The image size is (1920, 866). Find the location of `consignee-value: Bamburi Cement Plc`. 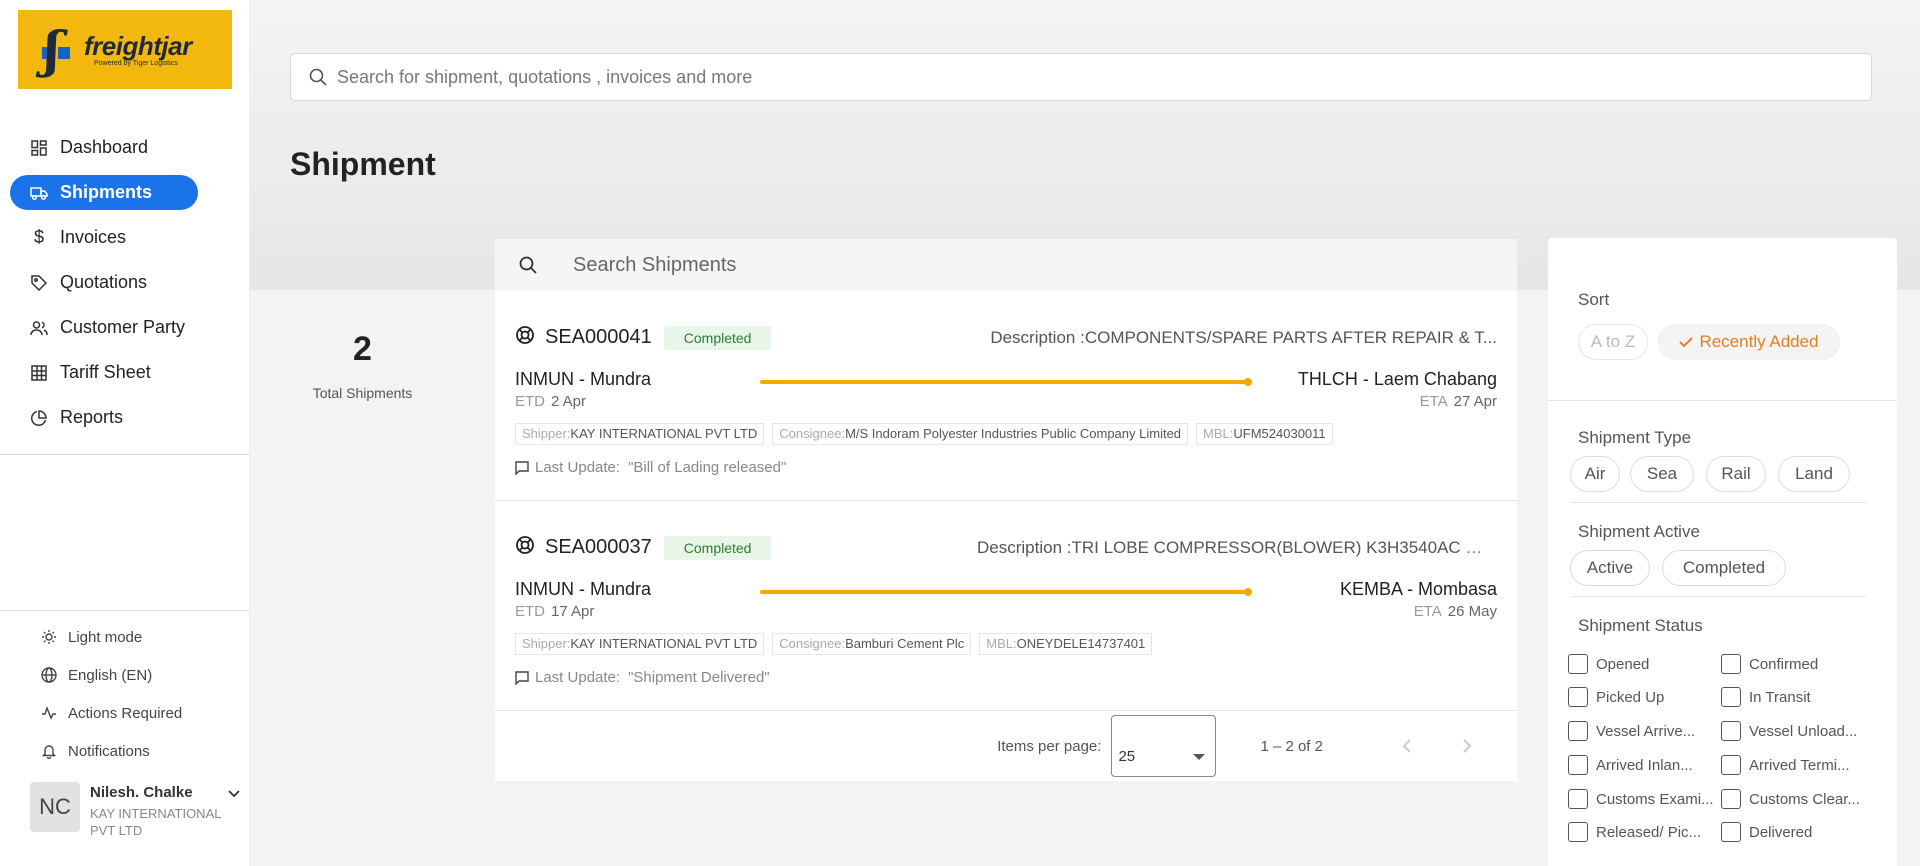

consignee-value: Bamburi Cement Plc is located at coordinates (905, 643).